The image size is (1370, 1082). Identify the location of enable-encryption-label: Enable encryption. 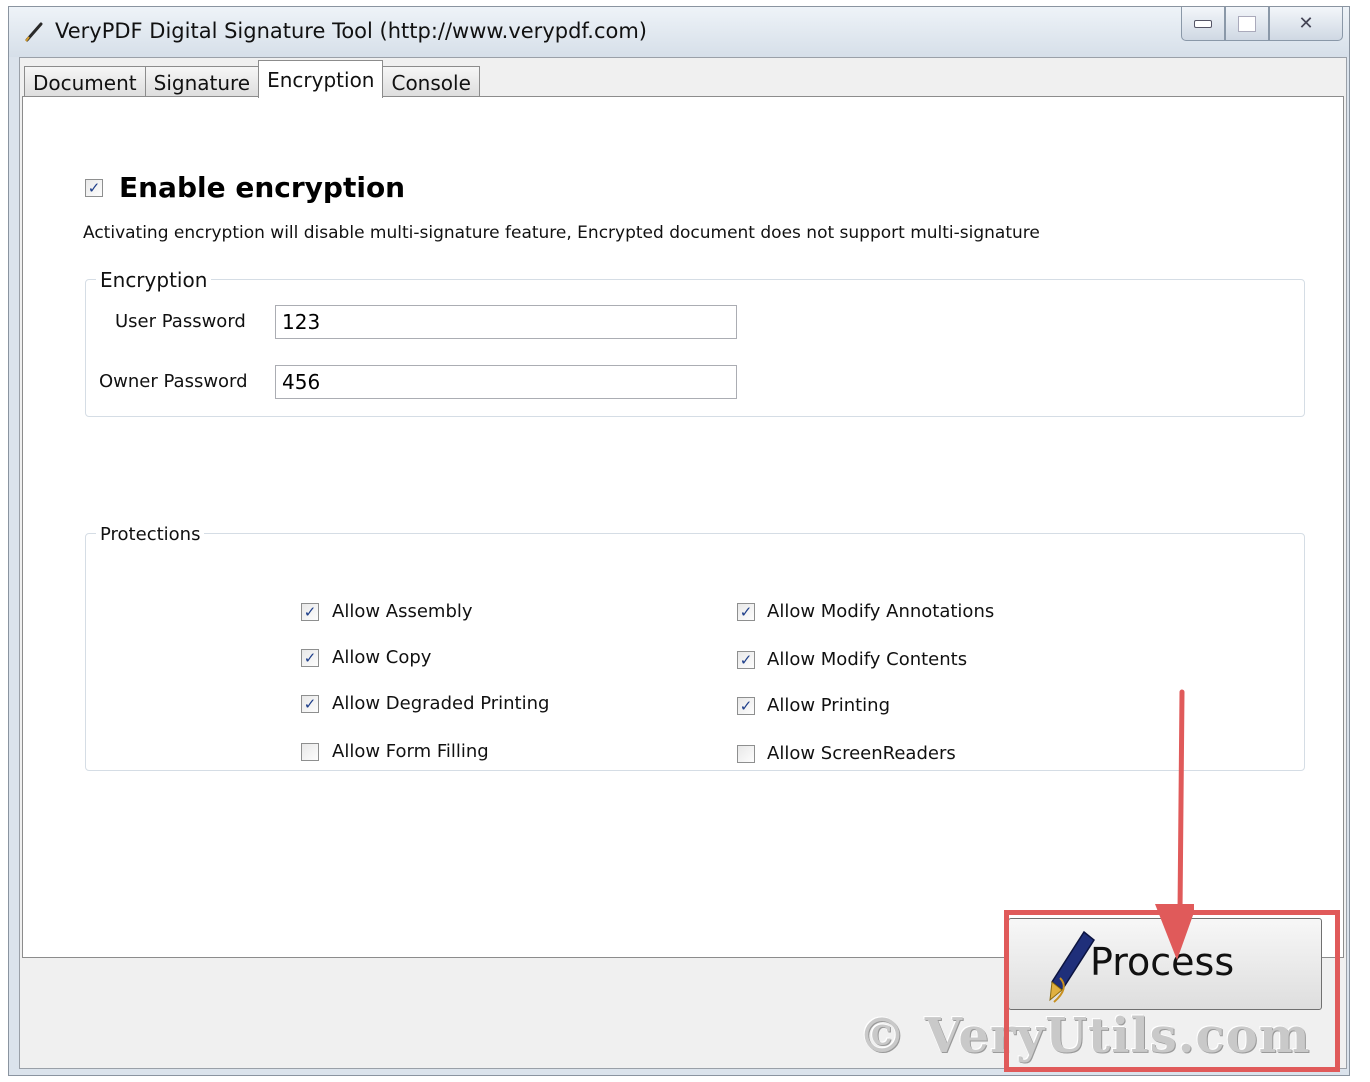
(262, 187).